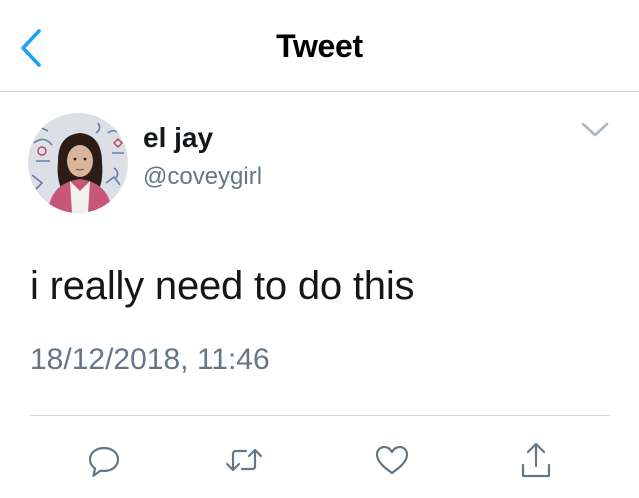  I want to click on reply-icon, so click(104, 461).